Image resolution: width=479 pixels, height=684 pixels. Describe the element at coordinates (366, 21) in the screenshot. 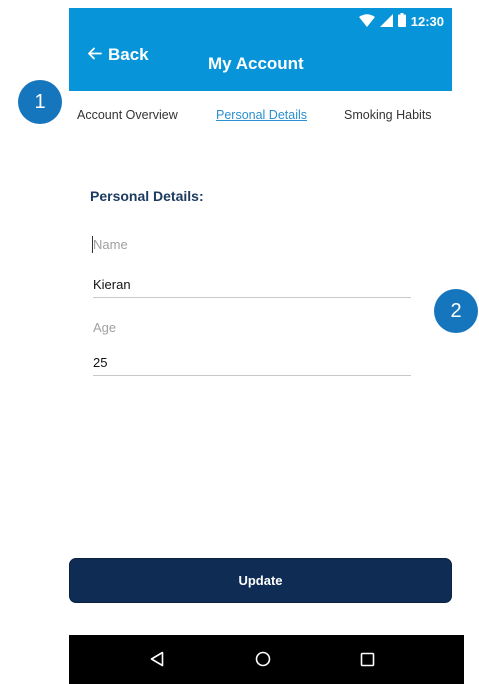

I see `wifi-icon` at that location.